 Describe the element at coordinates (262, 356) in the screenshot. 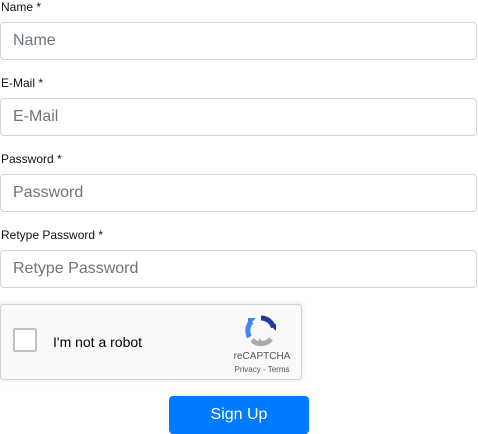

I see `recaptcha-brand: reCAPTCHA` at that location.